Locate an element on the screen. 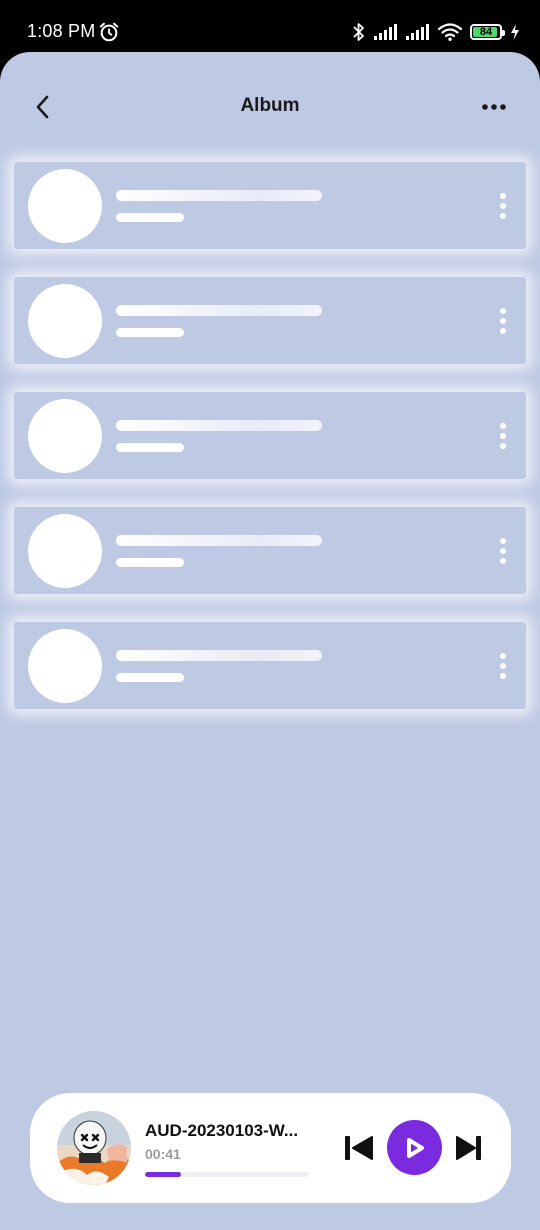  more-options-button is located at coordinates (494, 107).